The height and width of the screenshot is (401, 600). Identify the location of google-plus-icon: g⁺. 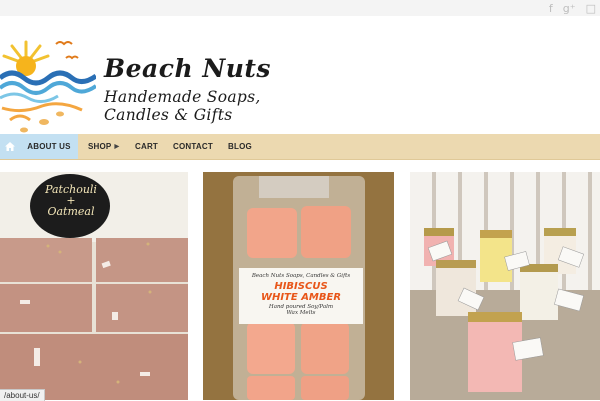
(569, 8).